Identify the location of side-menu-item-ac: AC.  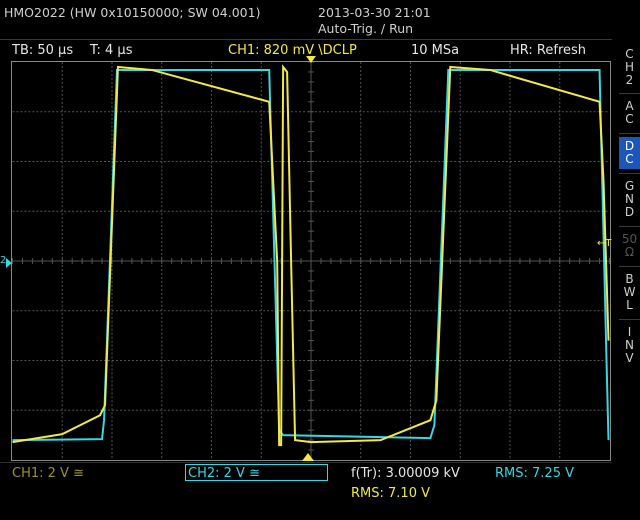
(629, 113).